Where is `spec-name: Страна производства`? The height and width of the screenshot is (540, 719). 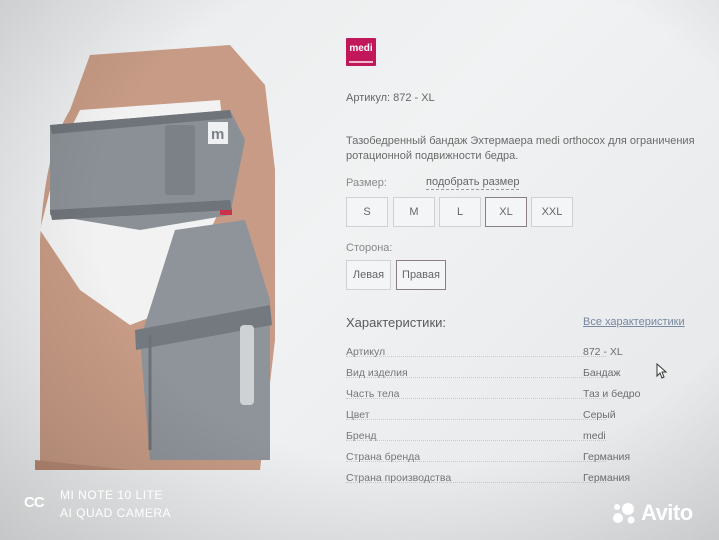
spec-name: Страна производства is located at coordinates (399, 478).